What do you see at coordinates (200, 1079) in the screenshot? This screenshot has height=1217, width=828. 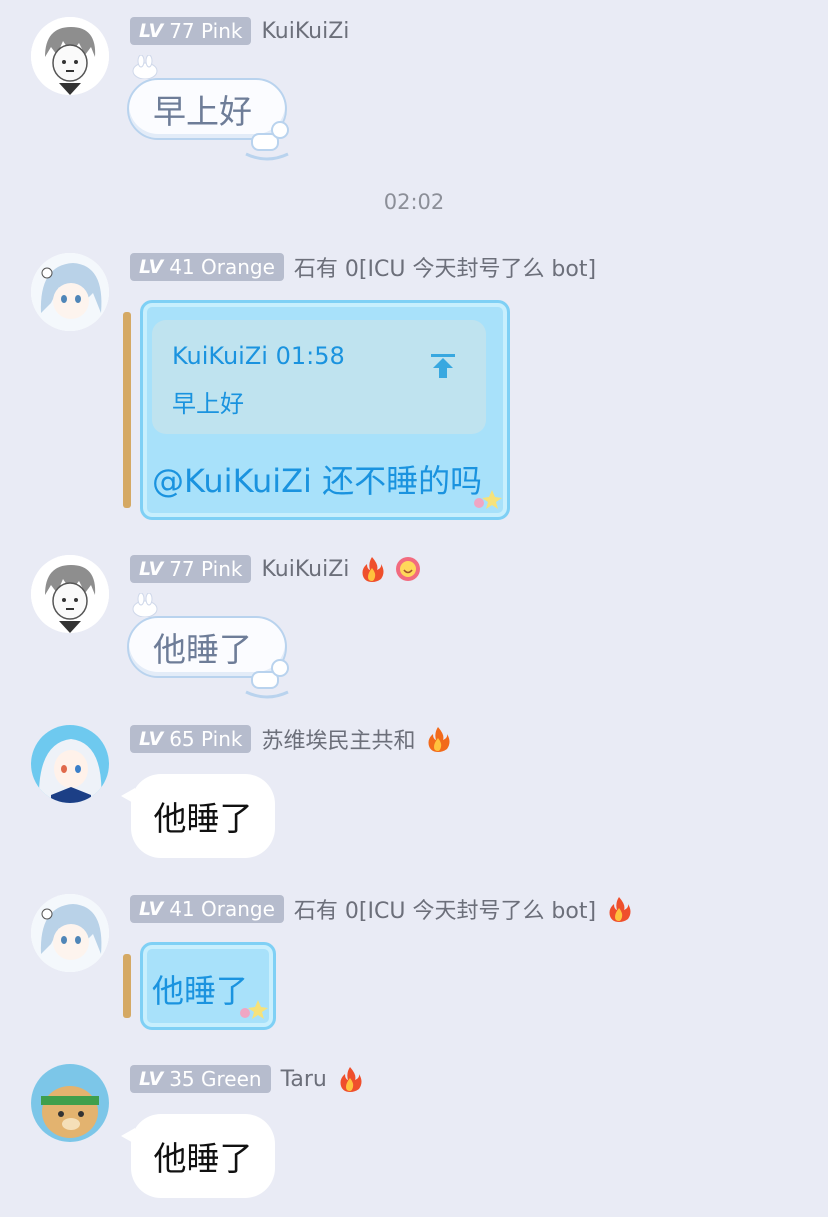 I see `level-badge: LV 35 Green` at bounding box center [200, 1079].